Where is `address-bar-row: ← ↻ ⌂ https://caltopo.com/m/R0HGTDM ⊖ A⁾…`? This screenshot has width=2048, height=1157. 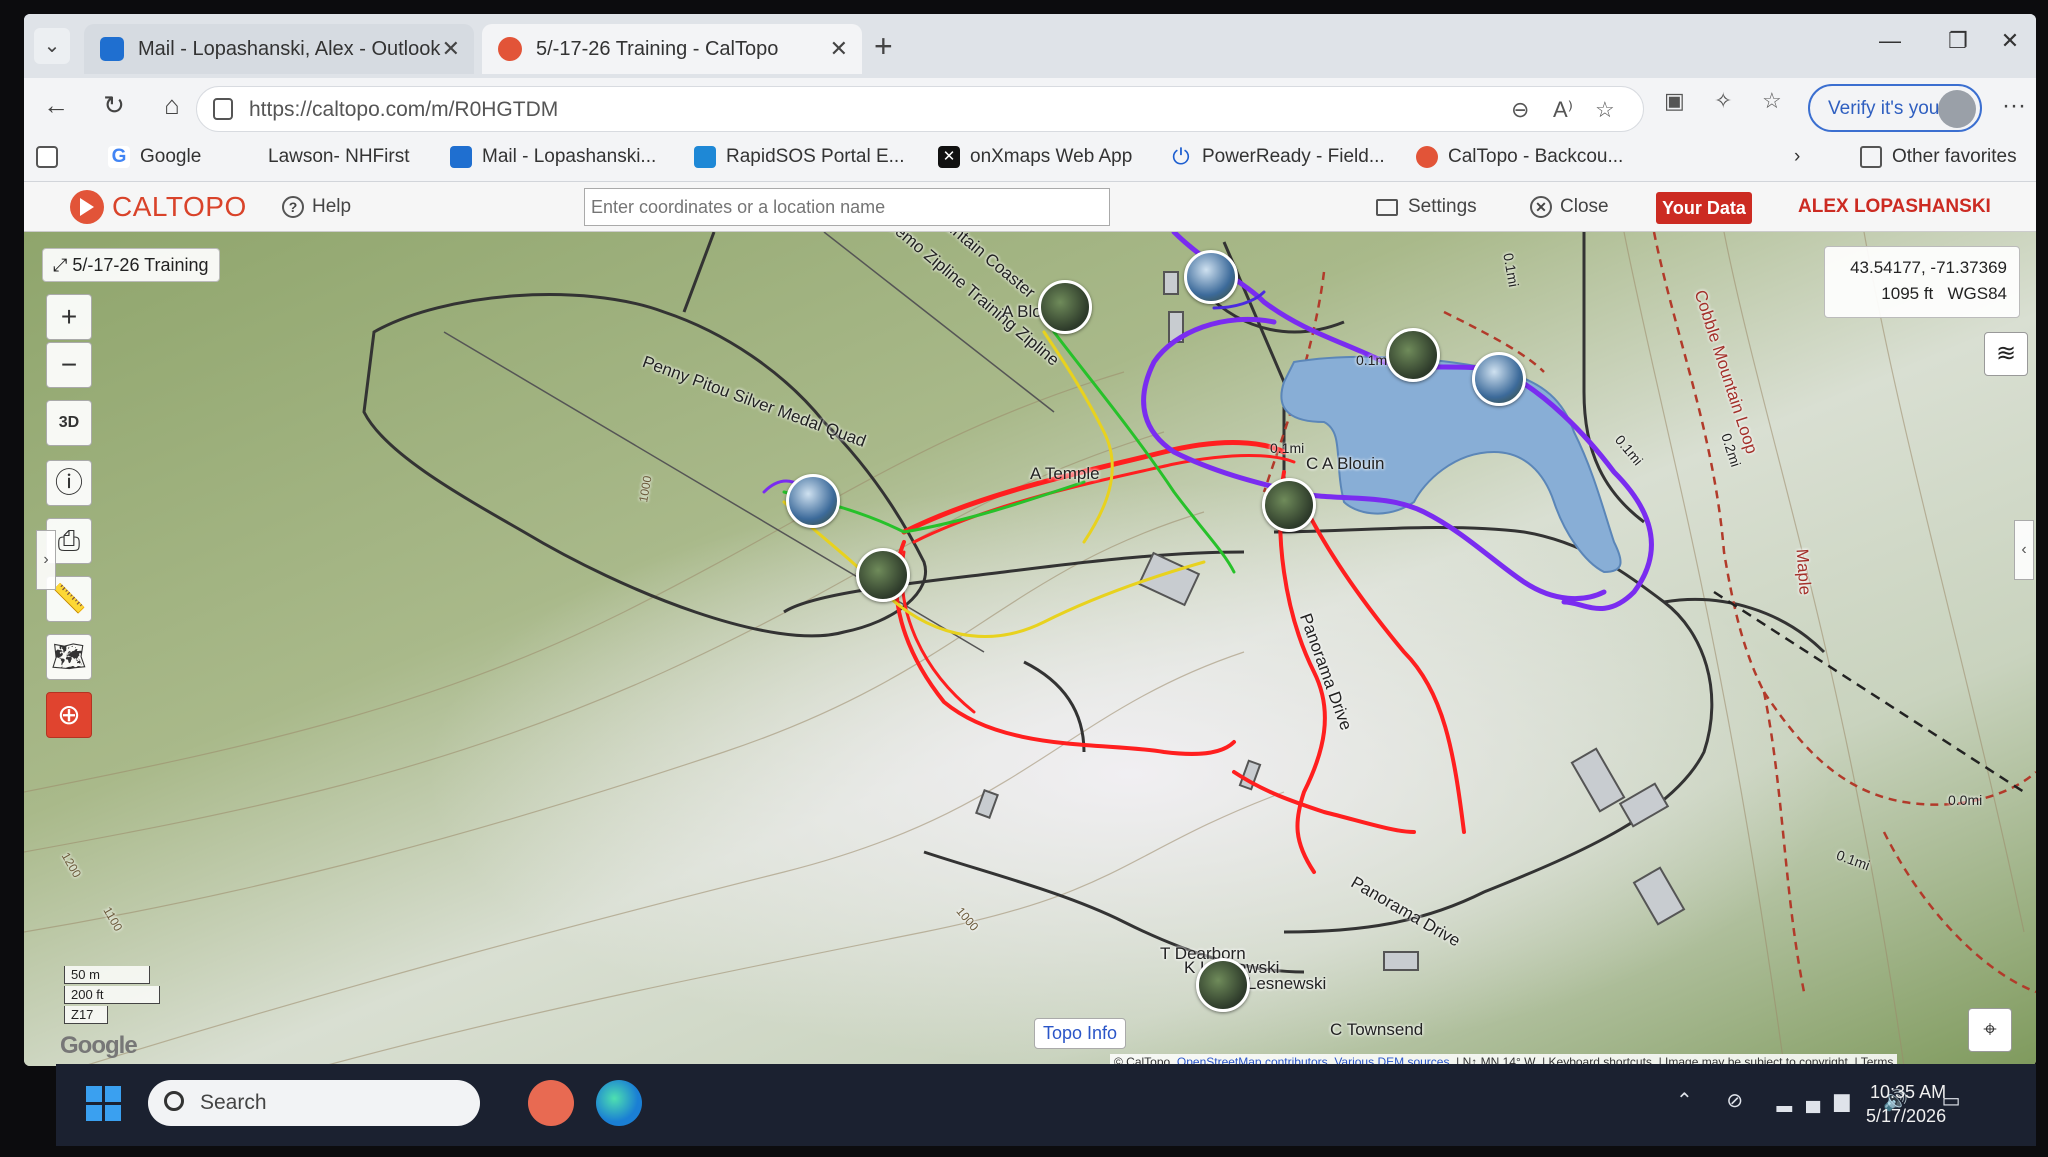
address-bar-row: ← ↻ ⌂ https://caltopo.com/m/R0HGTDM ⊖ A⁾… is located at coordinates (1030, 107).